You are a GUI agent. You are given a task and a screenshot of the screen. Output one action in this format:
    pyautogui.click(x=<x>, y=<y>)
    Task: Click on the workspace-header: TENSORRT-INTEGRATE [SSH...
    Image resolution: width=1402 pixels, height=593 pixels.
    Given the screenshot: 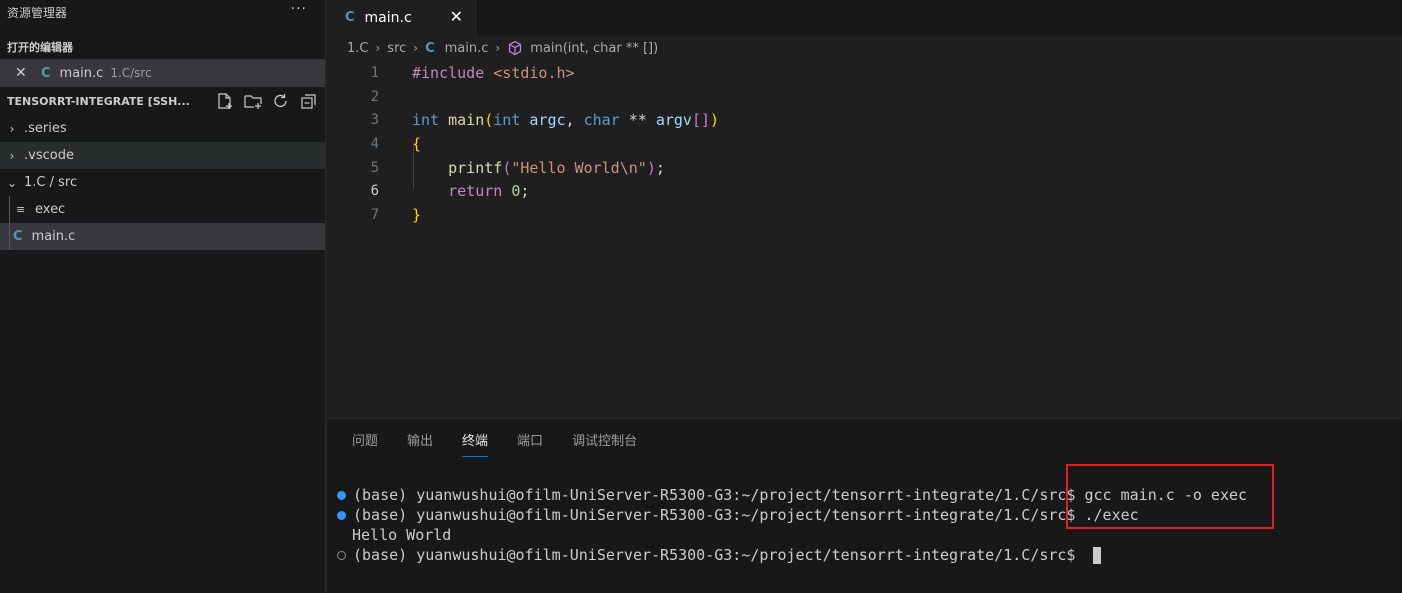 What is the action you would take?
    pyautogui.click(x=162, y=101)
    